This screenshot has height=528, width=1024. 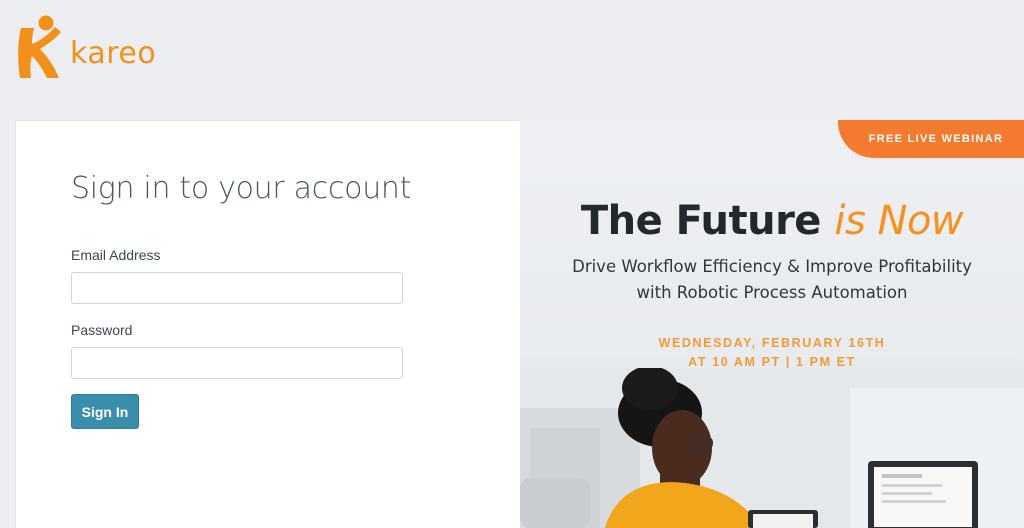 What do you see at coordinates (241, 188) in the screenshot?
I see `page-title: Sign in to your account` at bounding box center [241, 188].